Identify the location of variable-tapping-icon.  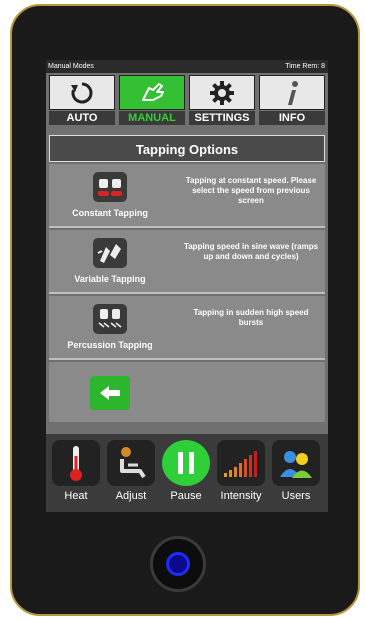
(110, 253).